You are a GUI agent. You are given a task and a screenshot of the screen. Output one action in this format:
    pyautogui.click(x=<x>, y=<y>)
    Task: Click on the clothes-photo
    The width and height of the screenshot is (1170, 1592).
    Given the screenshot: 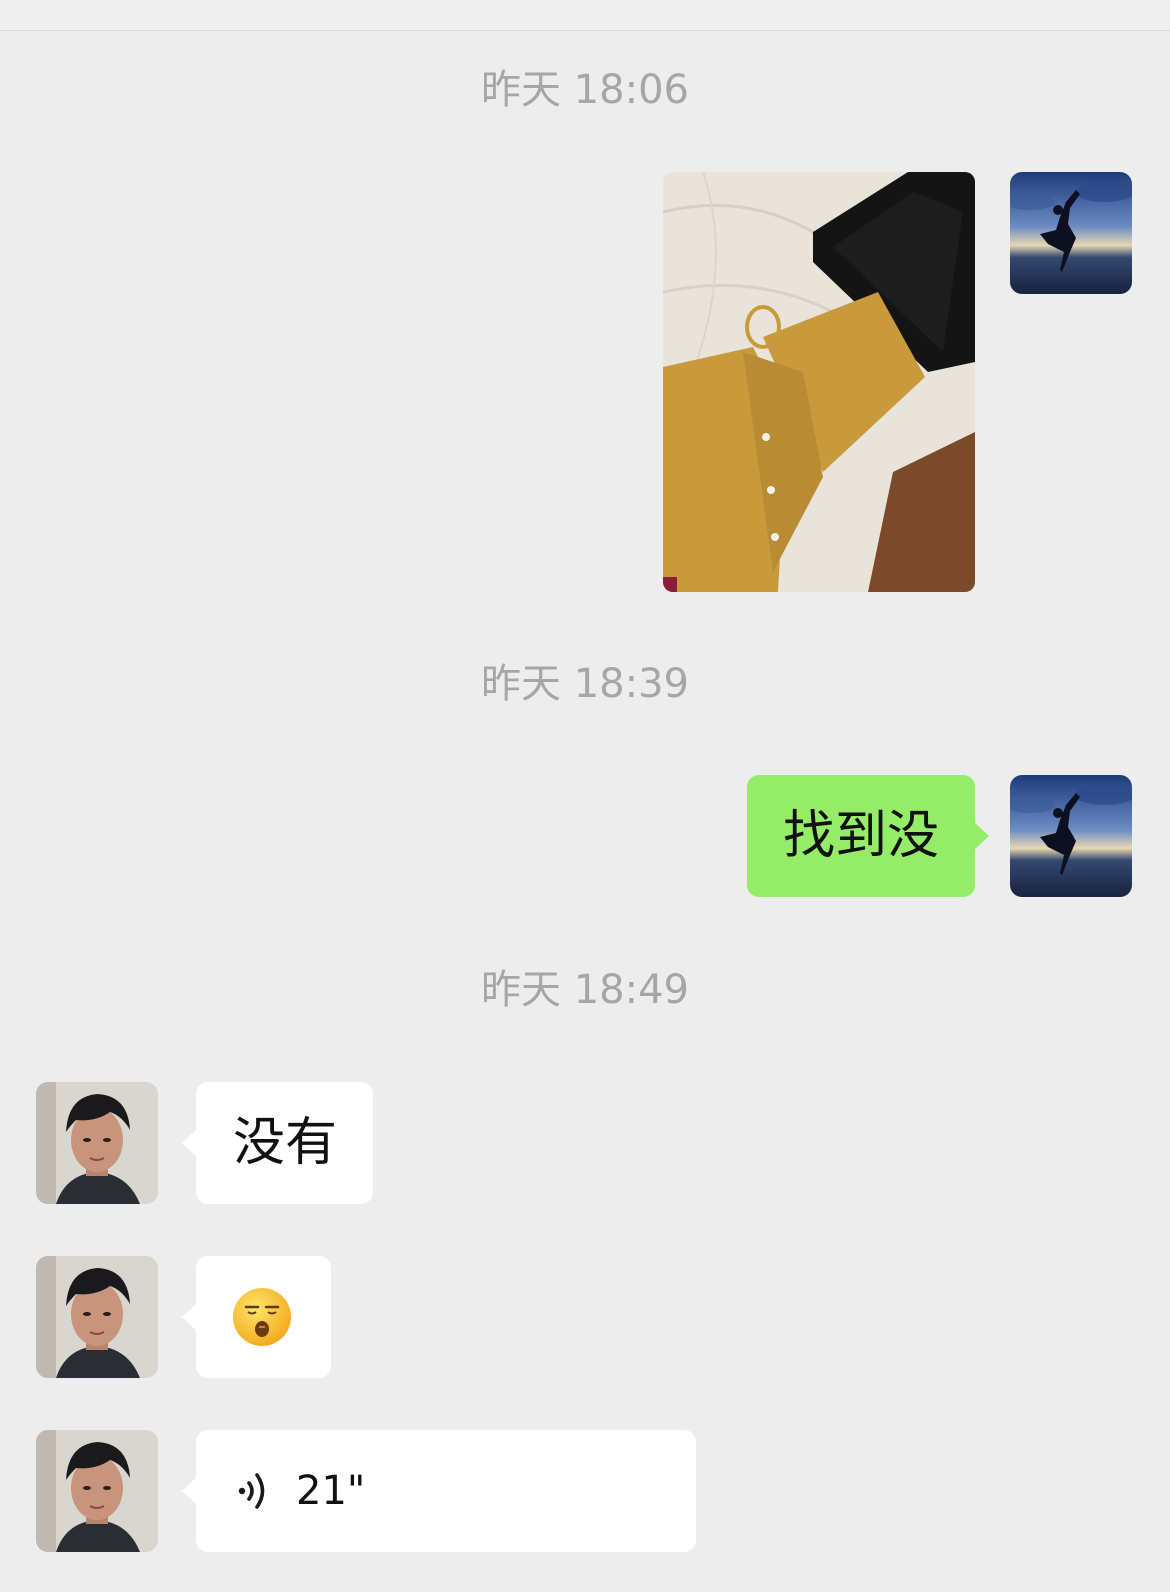 What is the action you would take?
    pyautogui.click(x=819, y=382)
    